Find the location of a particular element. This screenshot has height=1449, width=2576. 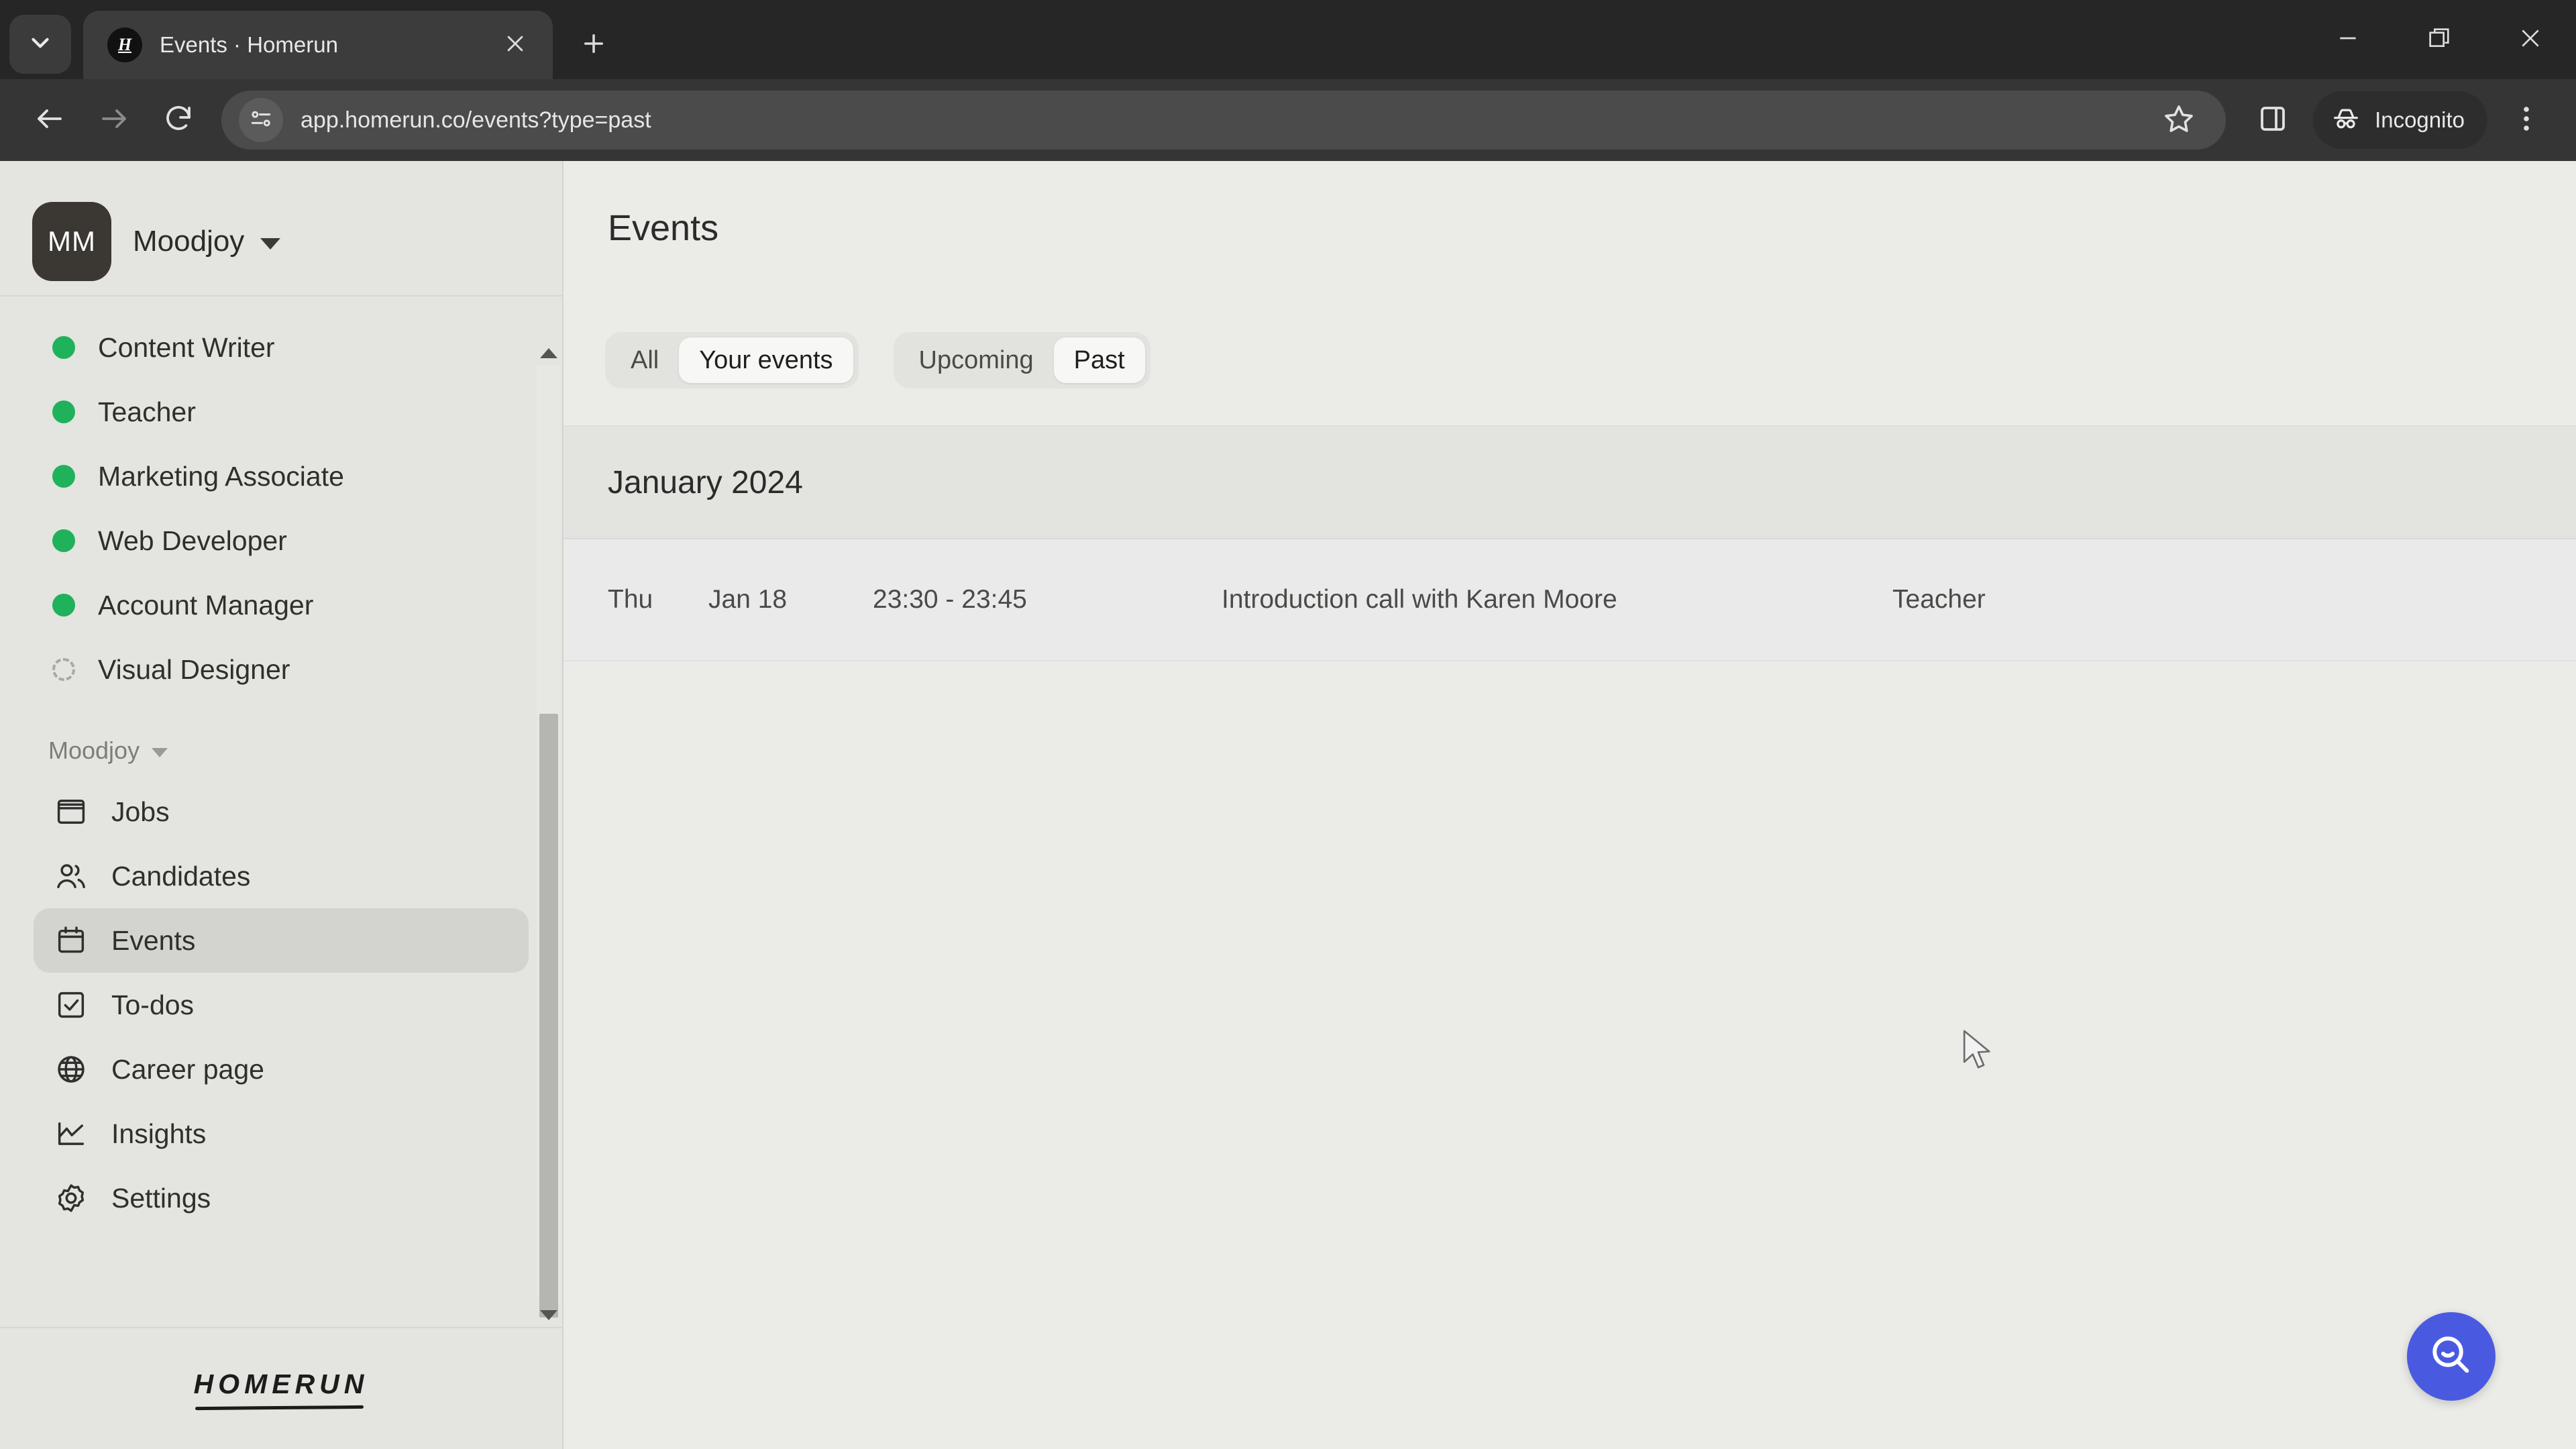

filter-all: All is located at coordinates (644, 360).